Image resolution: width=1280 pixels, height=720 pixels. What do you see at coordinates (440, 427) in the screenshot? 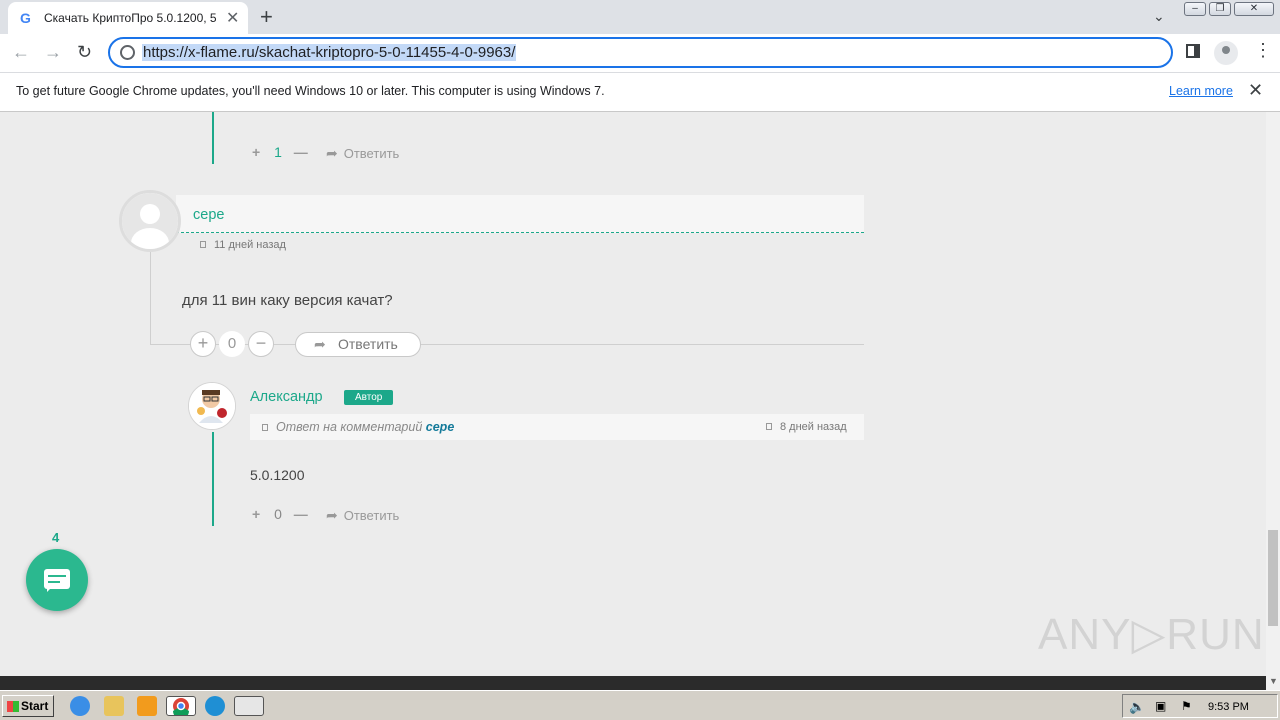
I see `reply-to-name: сере` at bounding box center [440, 427].